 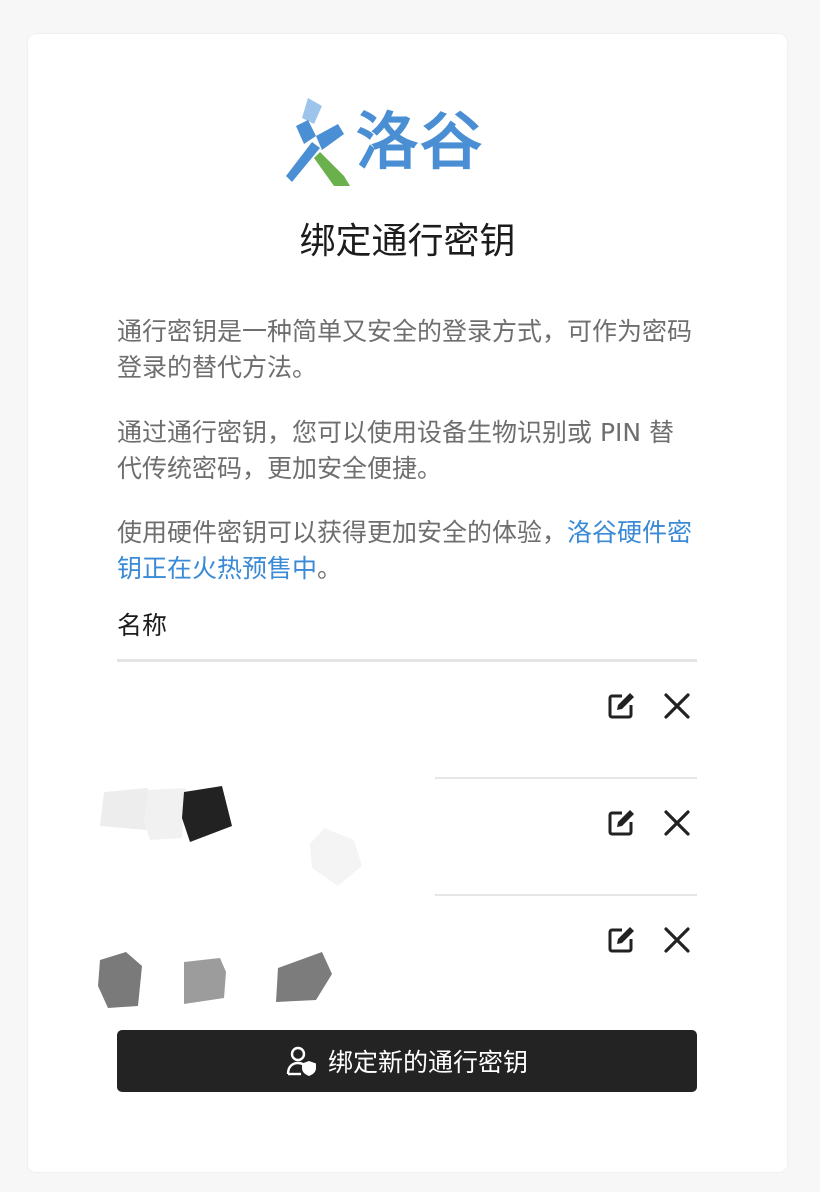 What do you see at coordinates (396, 450) in the screenshot?
I see `biometric-paragraph: 通过通行密钥，您可以使用设备生物识别或 PIN 替代传统密码，更加安全便捷。` at bounding box center [396, 450].